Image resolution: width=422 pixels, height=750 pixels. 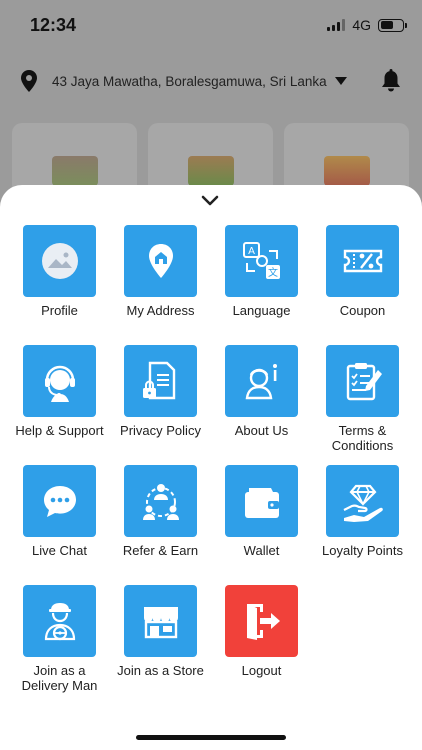 I want to click on menu-item-delivery-man: Join as a Delivery Man, so click(x=59, y=640).